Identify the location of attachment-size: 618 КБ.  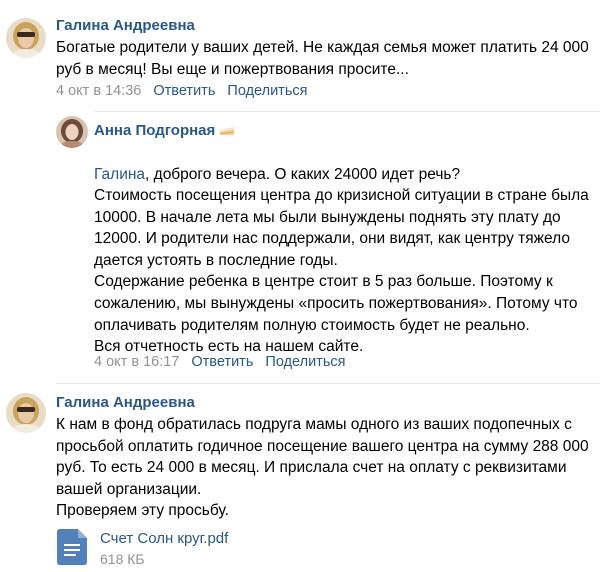
(122, 559).